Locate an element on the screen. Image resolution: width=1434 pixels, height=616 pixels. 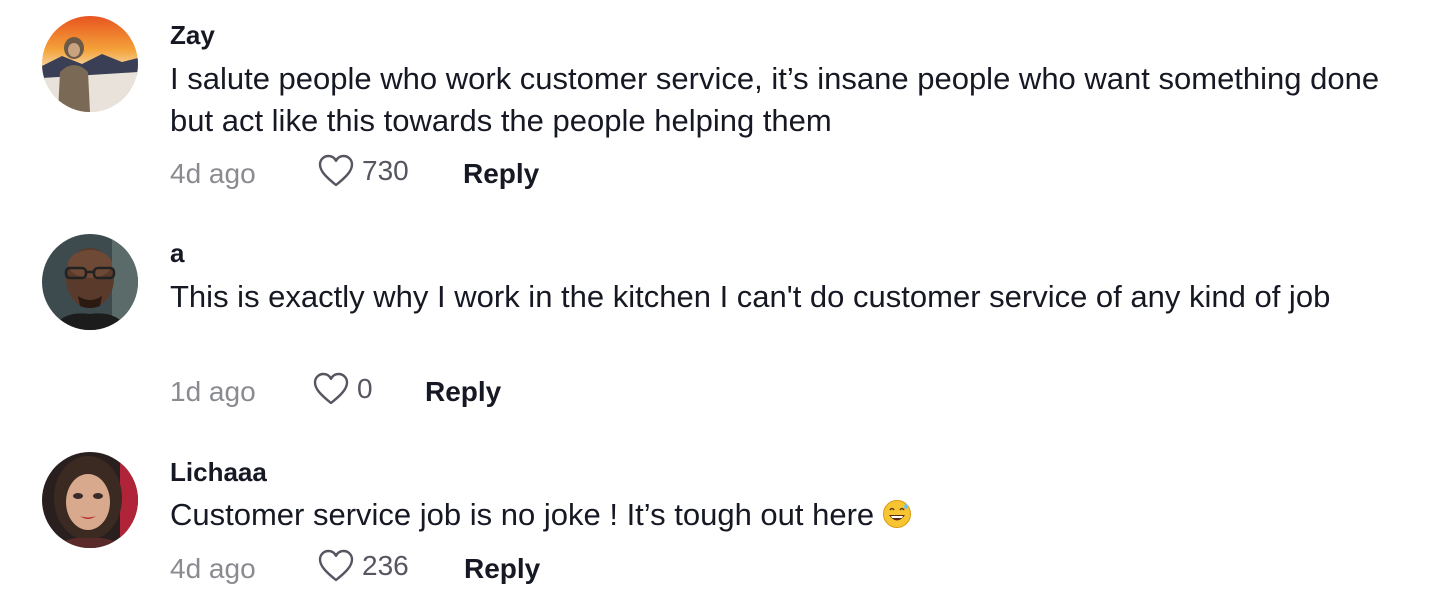
like-button: 730 is located at coordinates (363, 171).